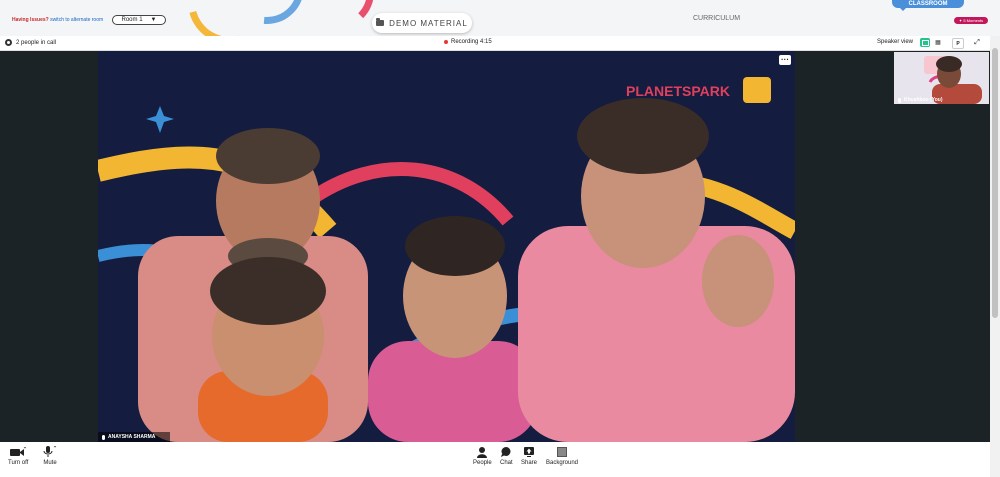 The image size is (1000, 477). What do you see at coordinates (408, 193) in the screenshot?
I see `background-wave-pink` at bounding box center [408, 193].